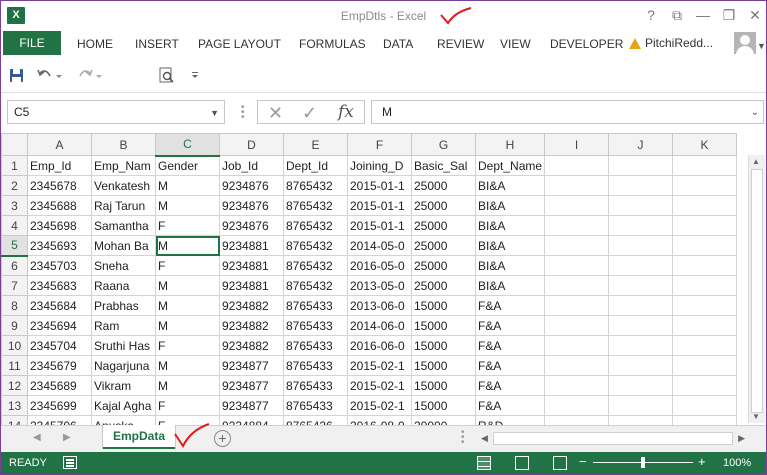 Image resolution: width=767 pixels, height=475 pixels. I want to click on cell: 8765432, so click(315, 185).